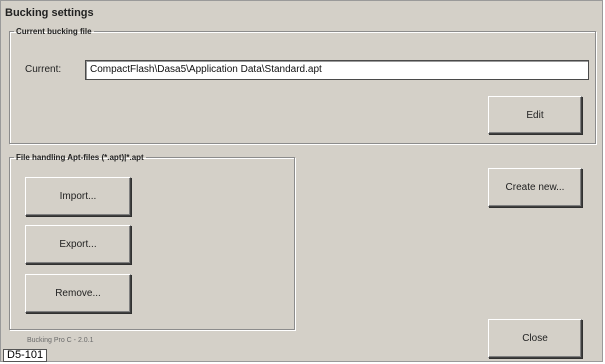  What do you see at coordinates (54, 31) in the screenshot?
I see `current-bucking-file-legend: Current bucking file` at bounding box center [54, 31].